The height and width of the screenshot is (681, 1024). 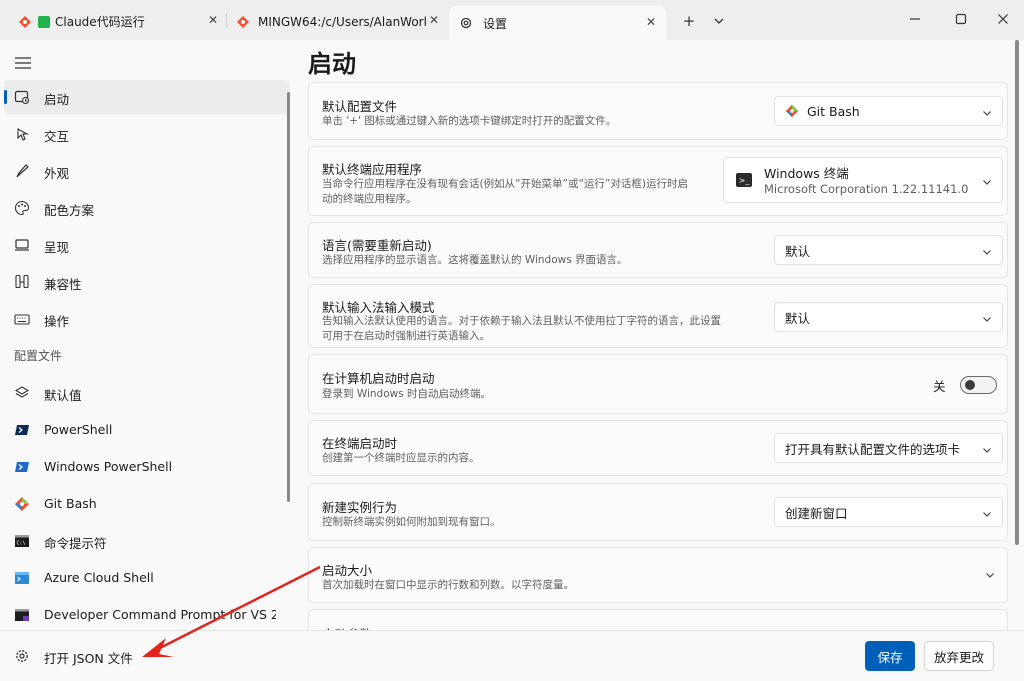 What do you see at coordinates (147, 578) in the screenshot?
I see `sidebar-item-azure-cloud-shell: Azure Cloud Shell` at bounding box center [147, 578].